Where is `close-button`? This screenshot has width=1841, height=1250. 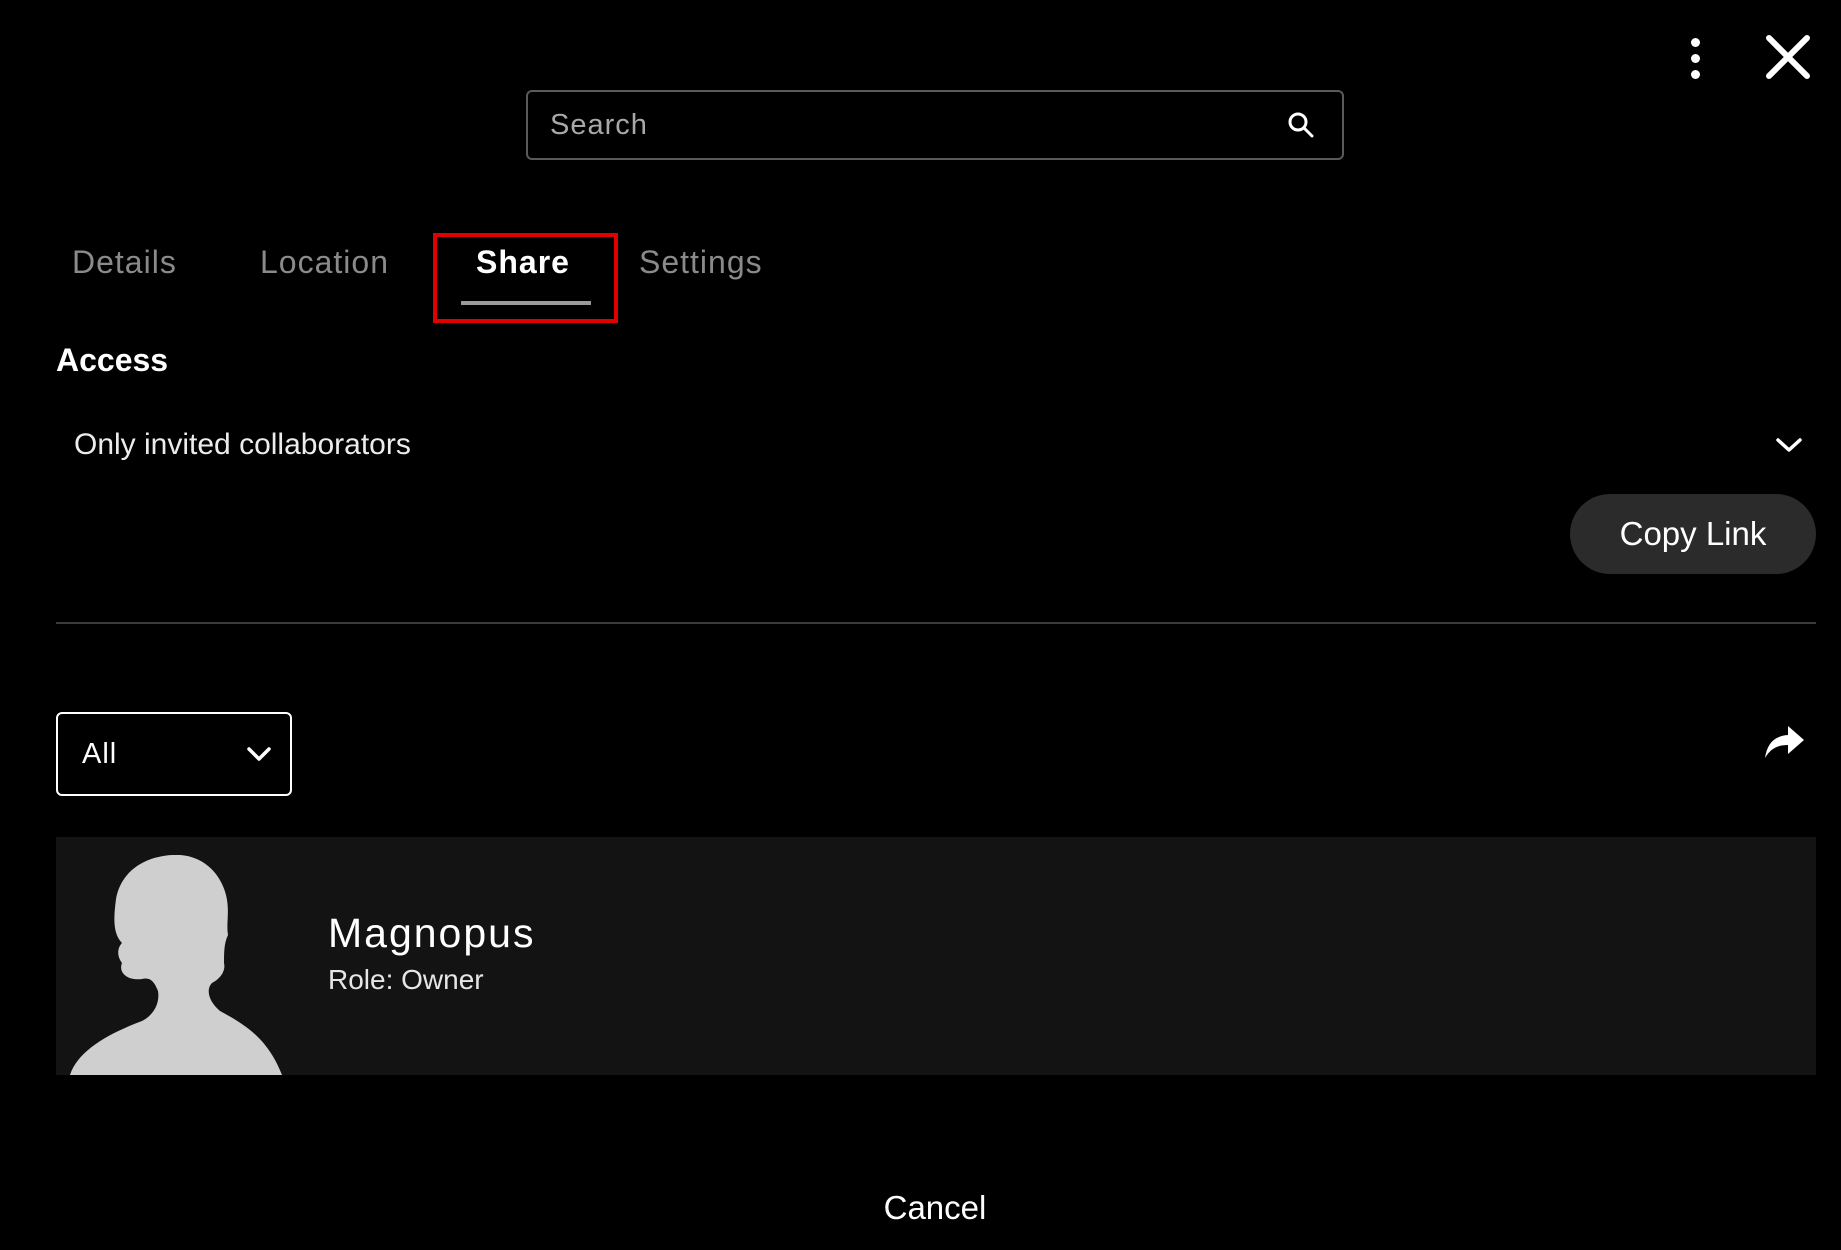 close-button is located at coordinates (1788, 57).